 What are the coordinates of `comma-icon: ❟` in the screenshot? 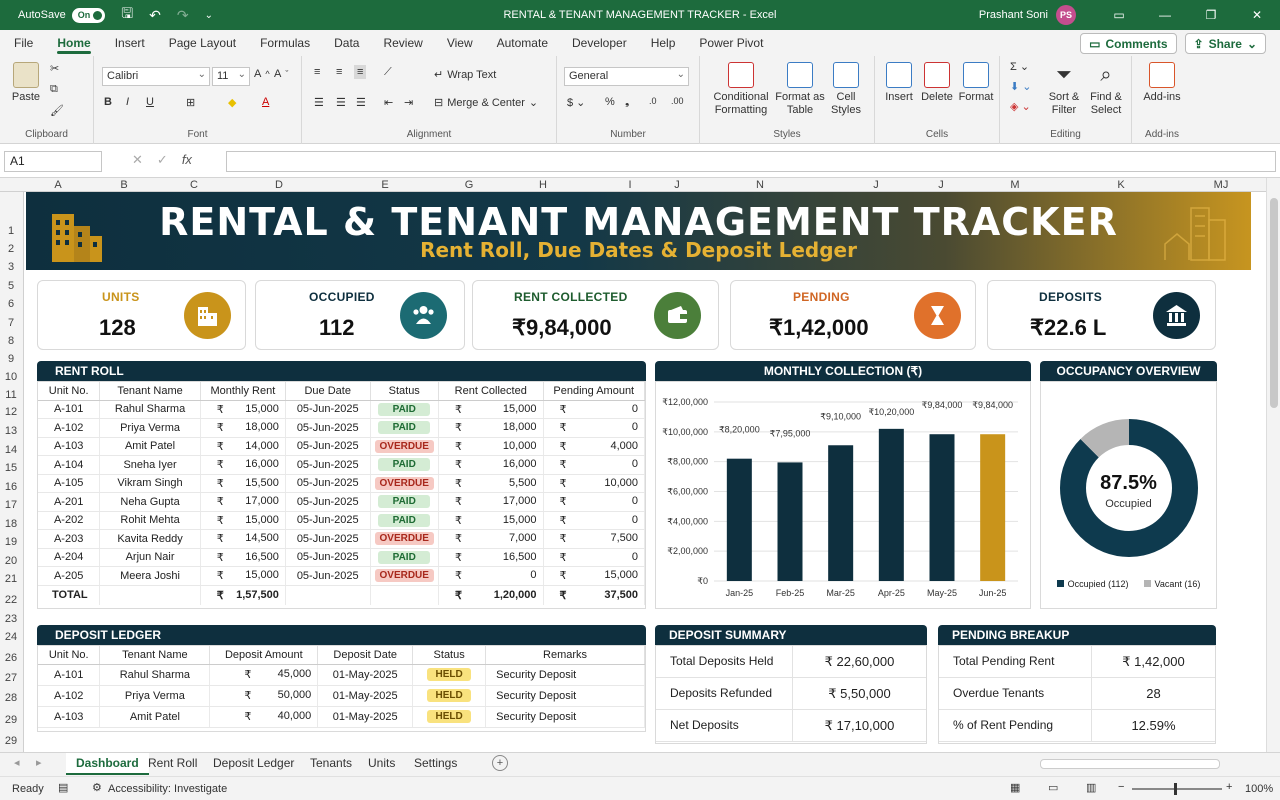 It's located at (627, 102).